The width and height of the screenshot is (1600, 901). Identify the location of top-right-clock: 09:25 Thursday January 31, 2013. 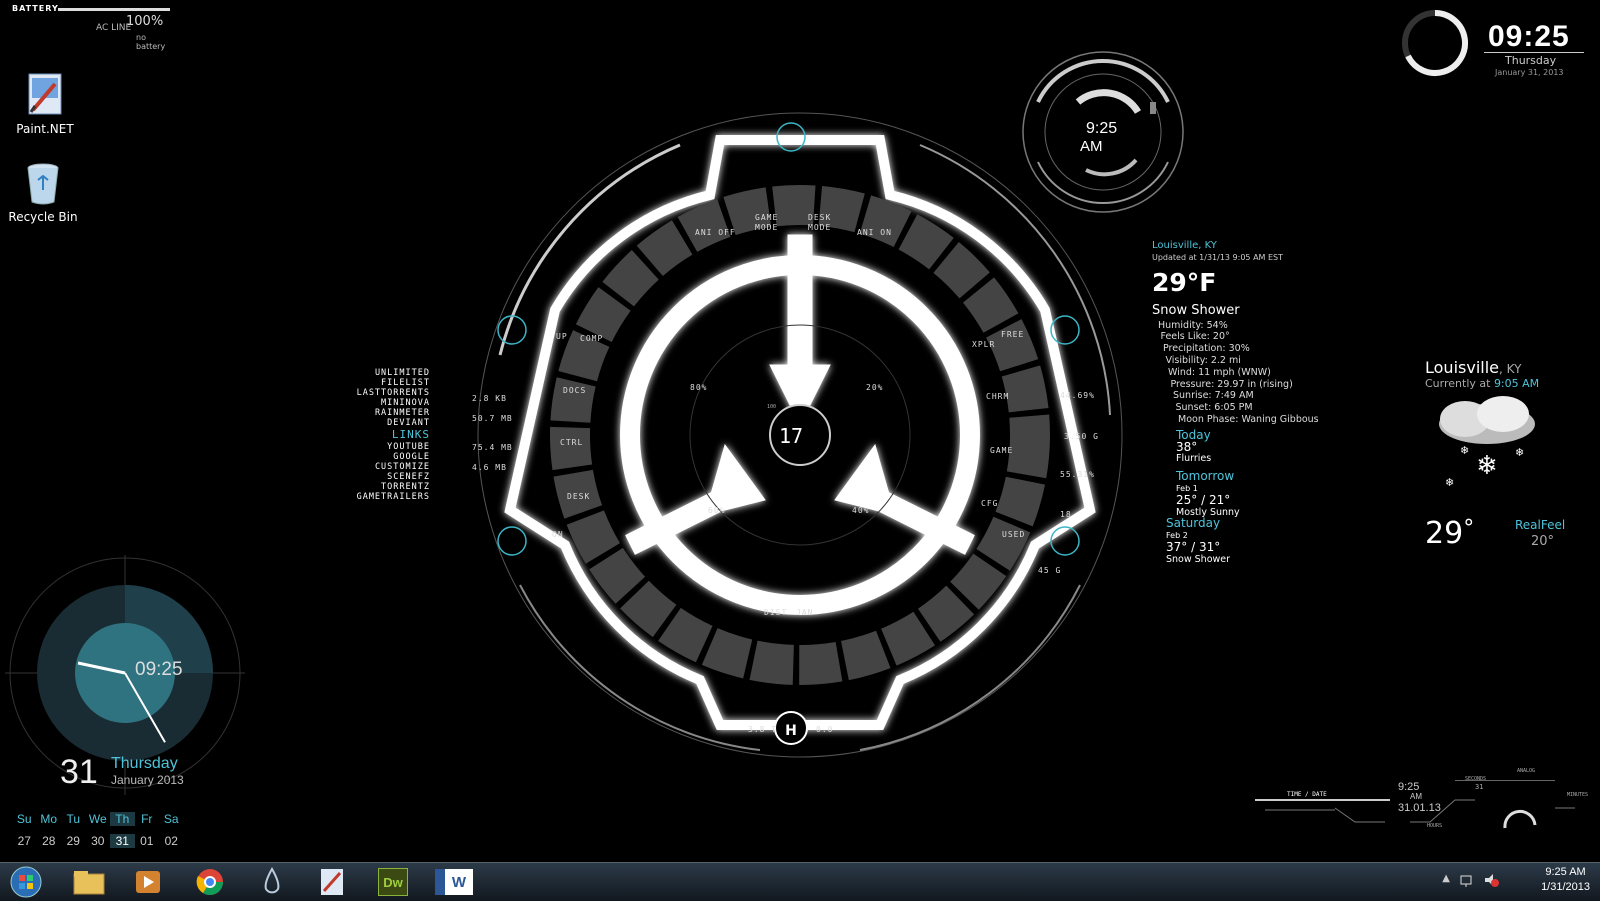
(1495, 45).